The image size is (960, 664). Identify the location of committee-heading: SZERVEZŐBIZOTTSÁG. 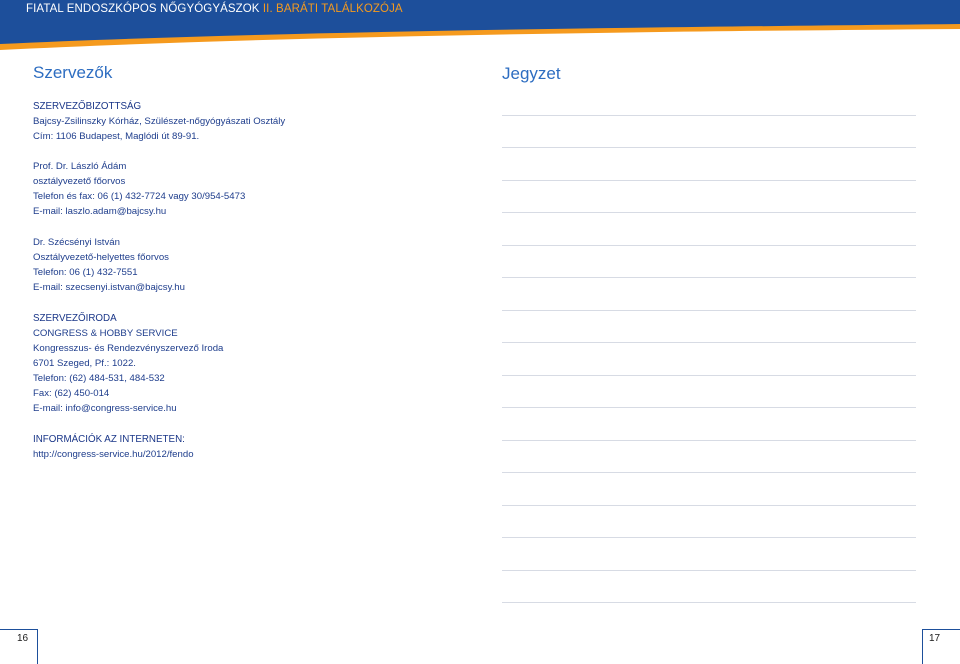
(87, 106).